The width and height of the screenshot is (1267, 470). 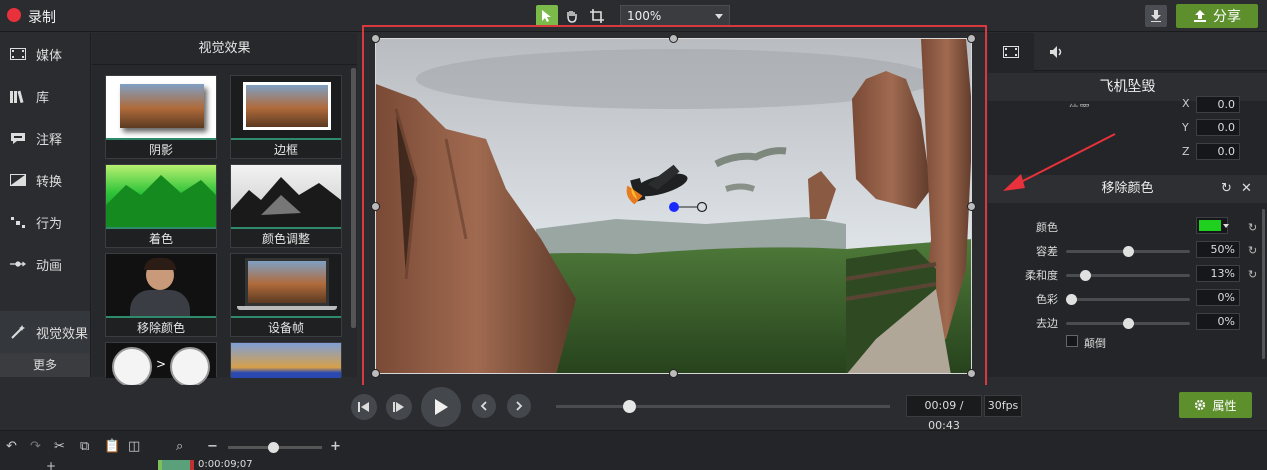 I want to click on animation-icon, so click(x=18, y=264).